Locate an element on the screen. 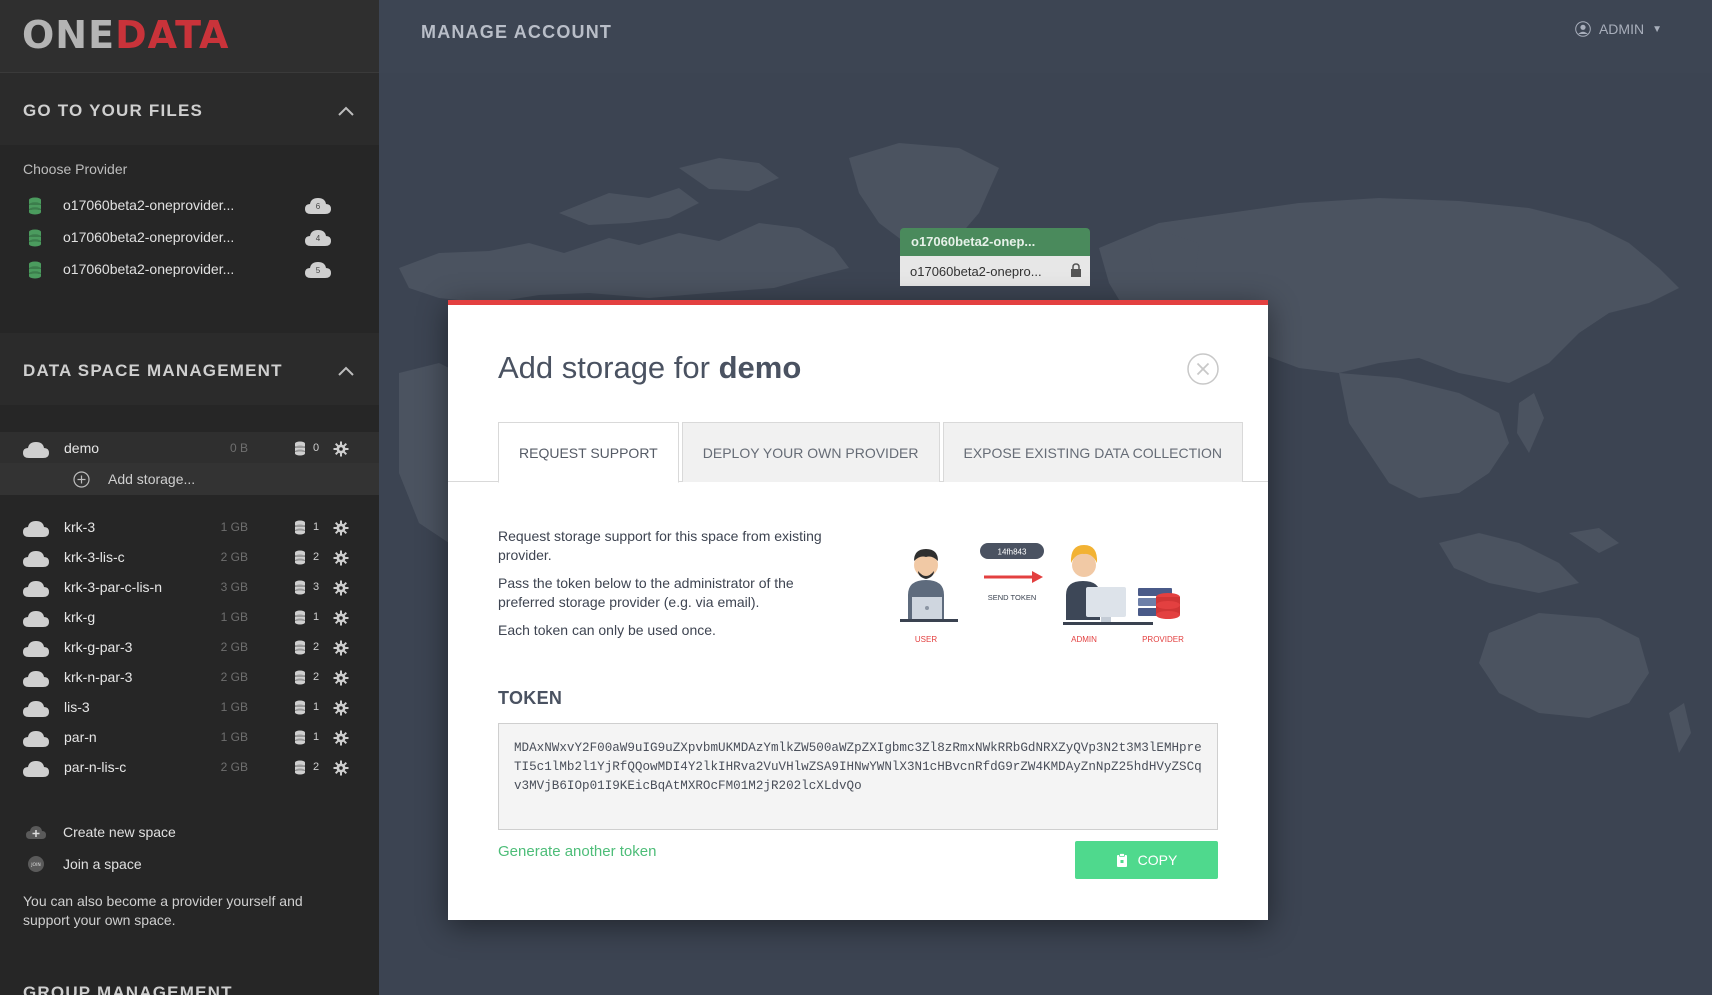  token-label: TOKEN is located at coordinates (530, 698).